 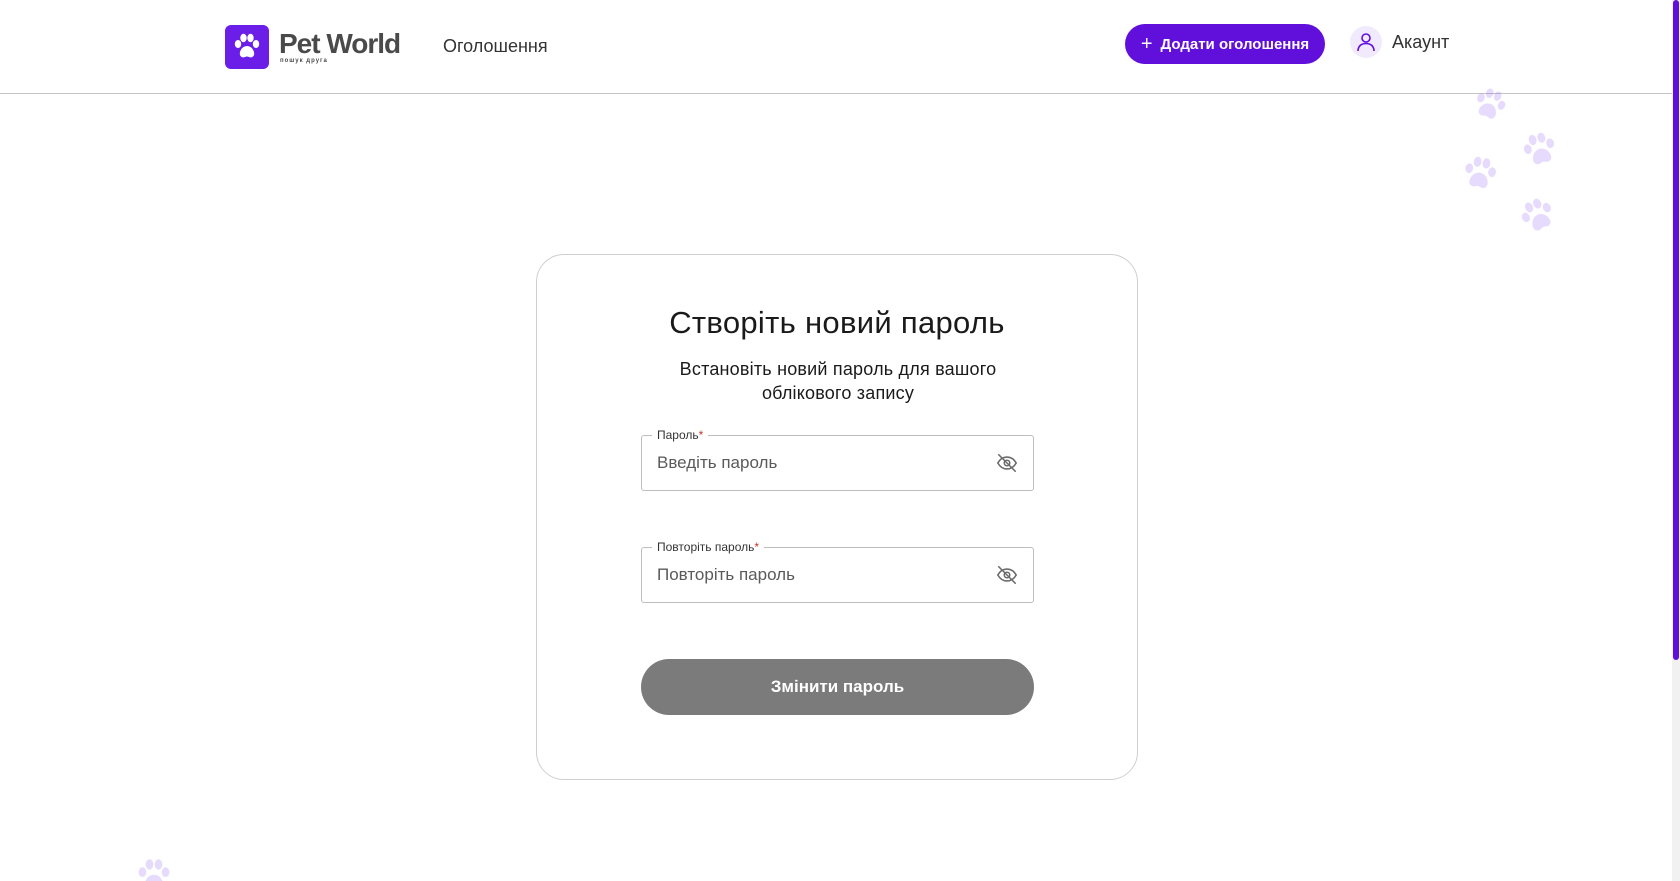 I want to click on toggle-repeat-password-visibility-button, so click(x=1007, y=575).